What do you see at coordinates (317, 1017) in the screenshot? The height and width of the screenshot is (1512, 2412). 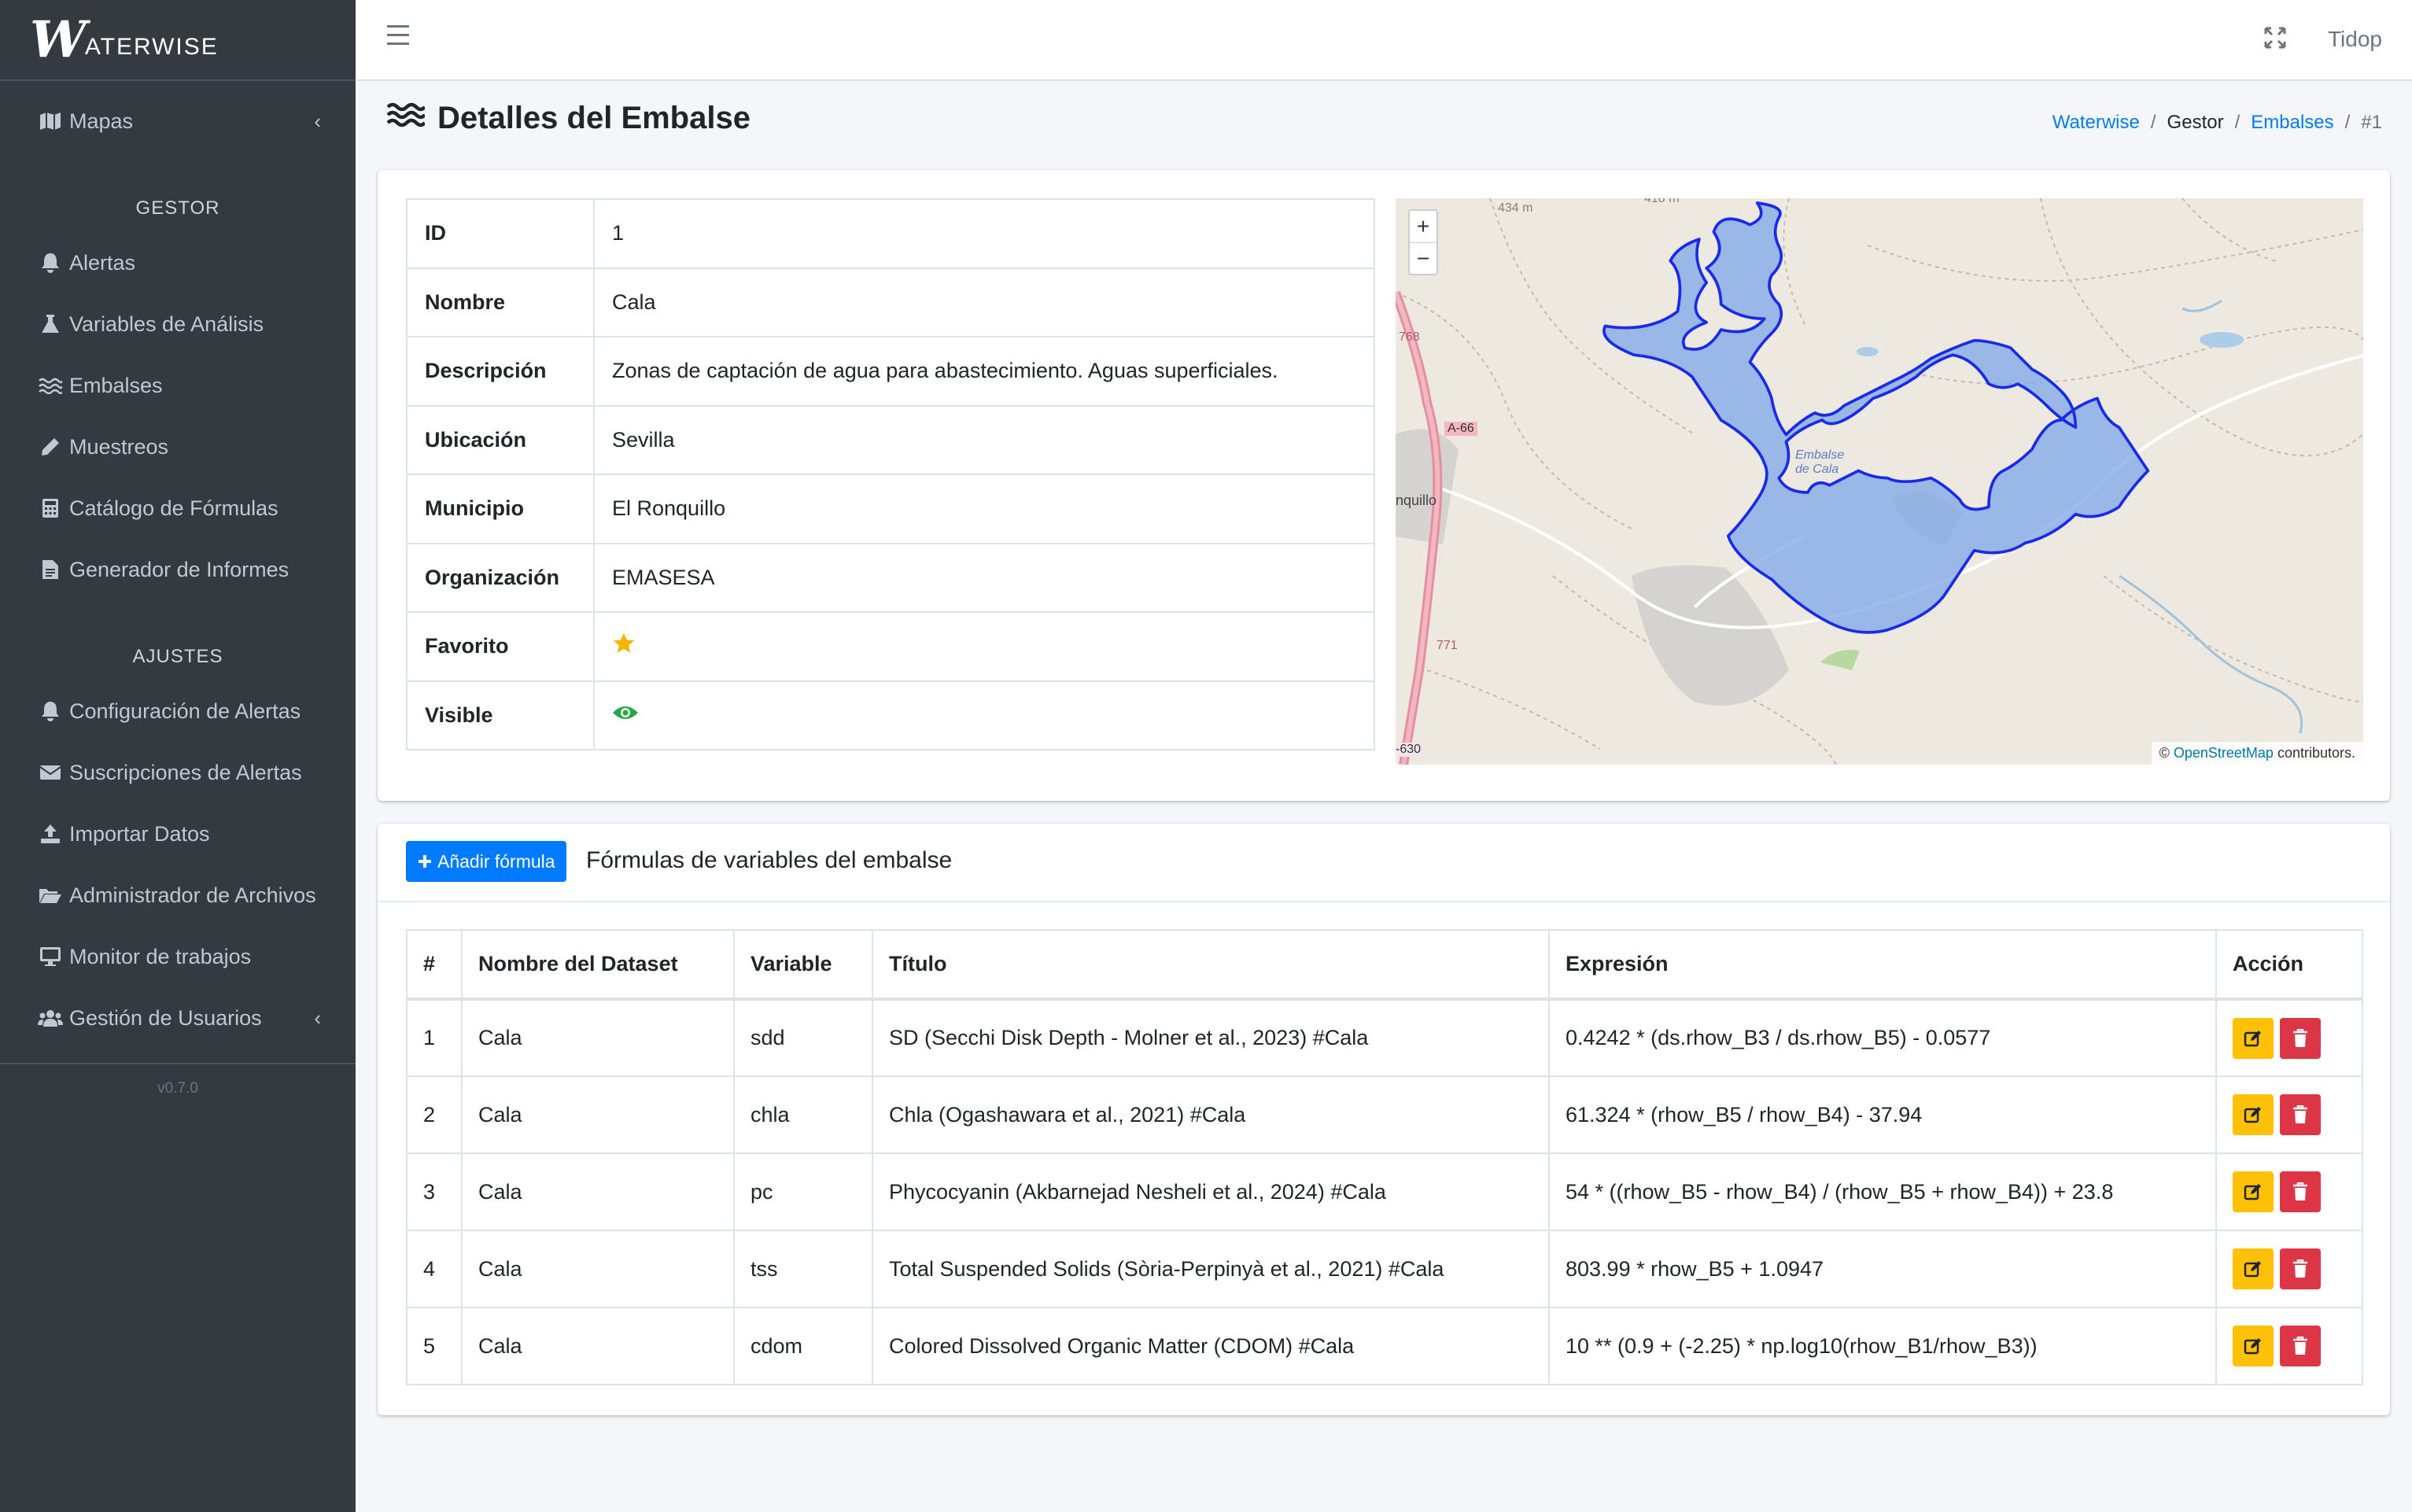 I see `chevron-left-icon: ‹` at bounding box center [317, 1017].